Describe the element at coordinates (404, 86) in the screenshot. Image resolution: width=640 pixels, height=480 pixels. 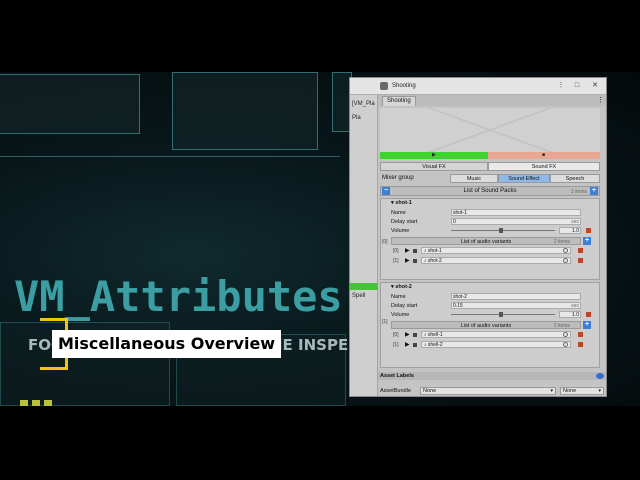
I see `window-title: Shooting` at that location.